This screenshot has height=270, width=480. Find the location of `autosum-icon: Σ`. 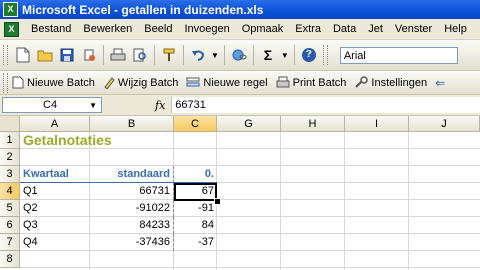

autosum-icon: Σ is located at coordinates (268, 55).